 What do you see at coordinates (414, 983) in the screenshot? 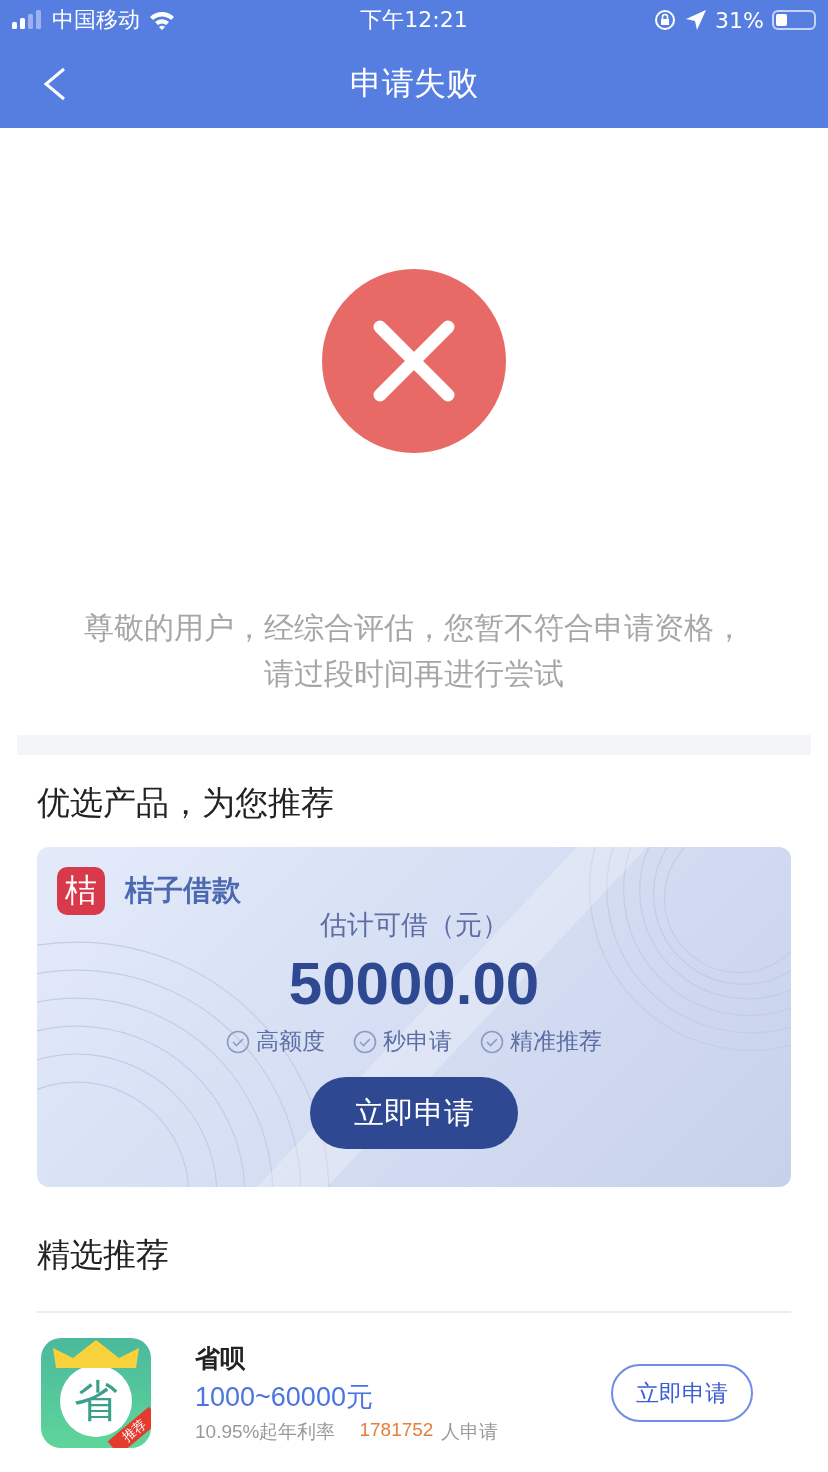
I see `loan-amount: 50000.00` at bounding box center [414, 983].